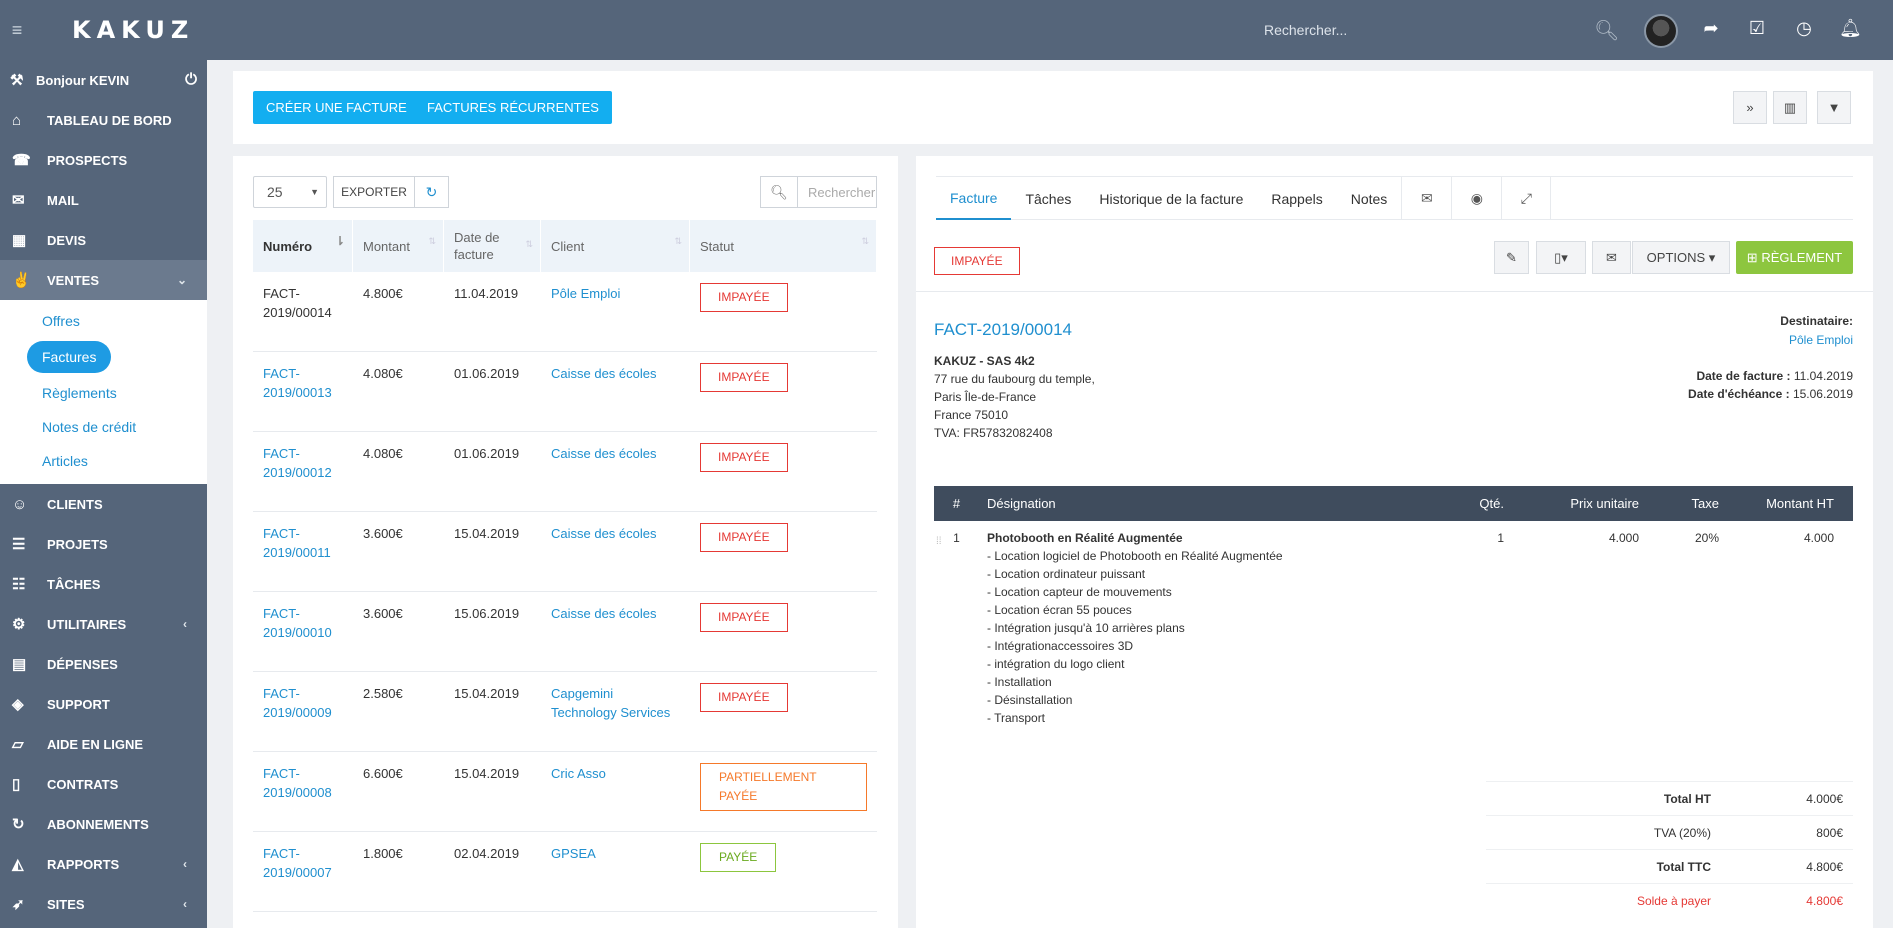 The height and width of the screenshot is (928, 1893). Describe the element at coordinates (69, 357) in the screenshot. I see `submenu-factures: Factures` at that location.